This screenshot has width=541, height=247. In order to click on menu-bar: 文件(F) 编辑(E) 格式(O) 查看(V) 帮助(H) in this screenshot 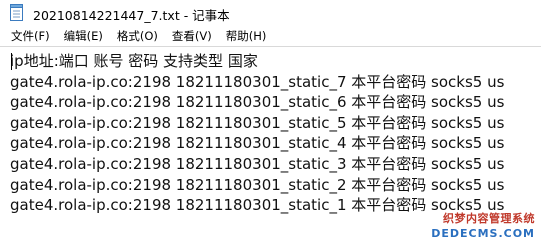, I will do `click(270, 36)`.